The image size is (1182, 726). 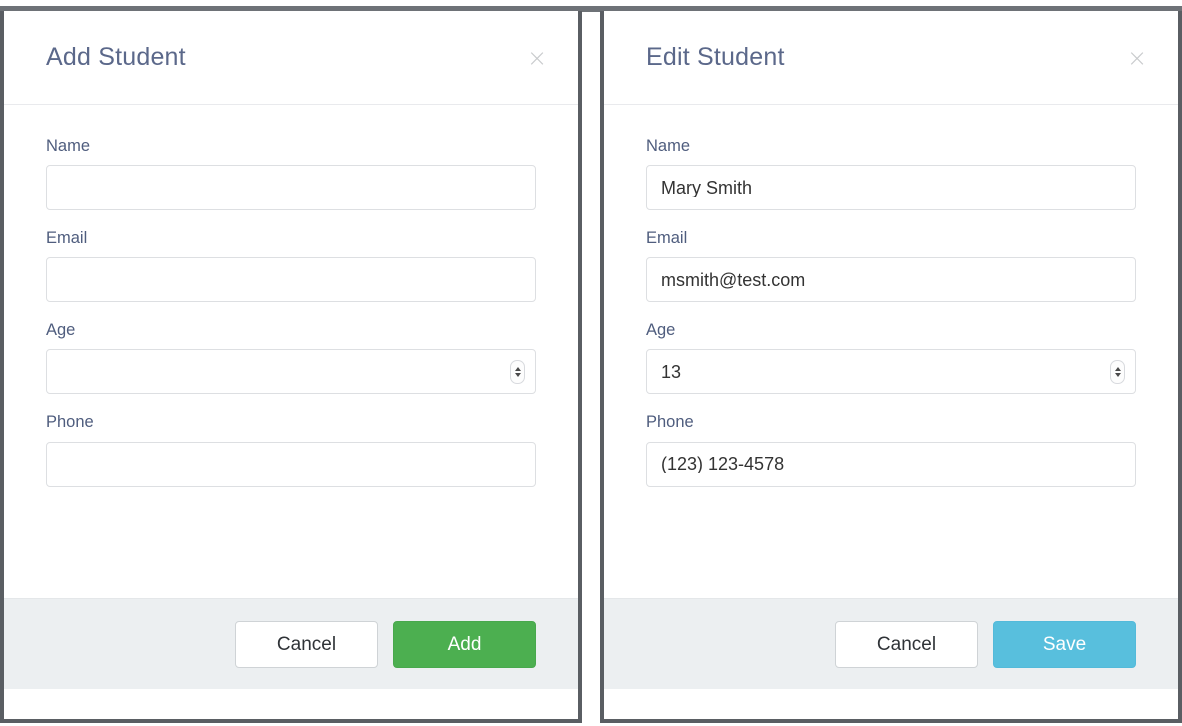 I want to click on phone-input, so click(x=291, y=464).